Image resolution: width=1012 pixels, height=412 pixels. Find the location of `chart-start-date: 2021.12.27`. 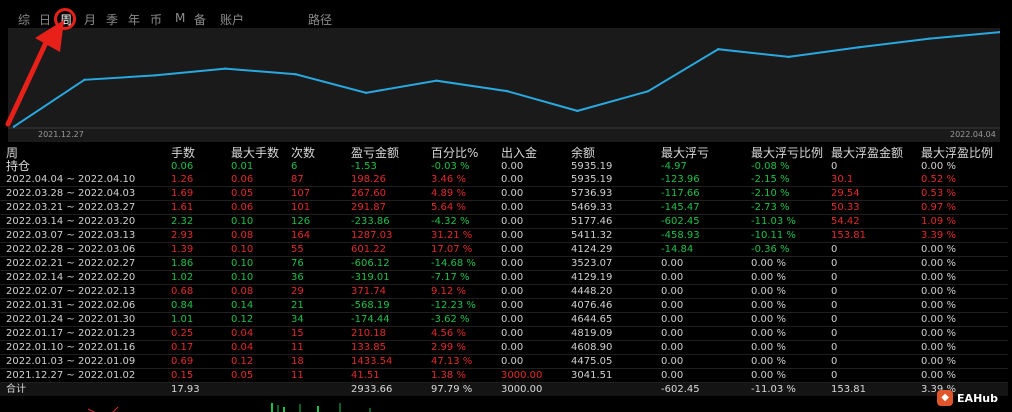

chart-start-date: 2021.12.27 is located at coordinates (61, 134).